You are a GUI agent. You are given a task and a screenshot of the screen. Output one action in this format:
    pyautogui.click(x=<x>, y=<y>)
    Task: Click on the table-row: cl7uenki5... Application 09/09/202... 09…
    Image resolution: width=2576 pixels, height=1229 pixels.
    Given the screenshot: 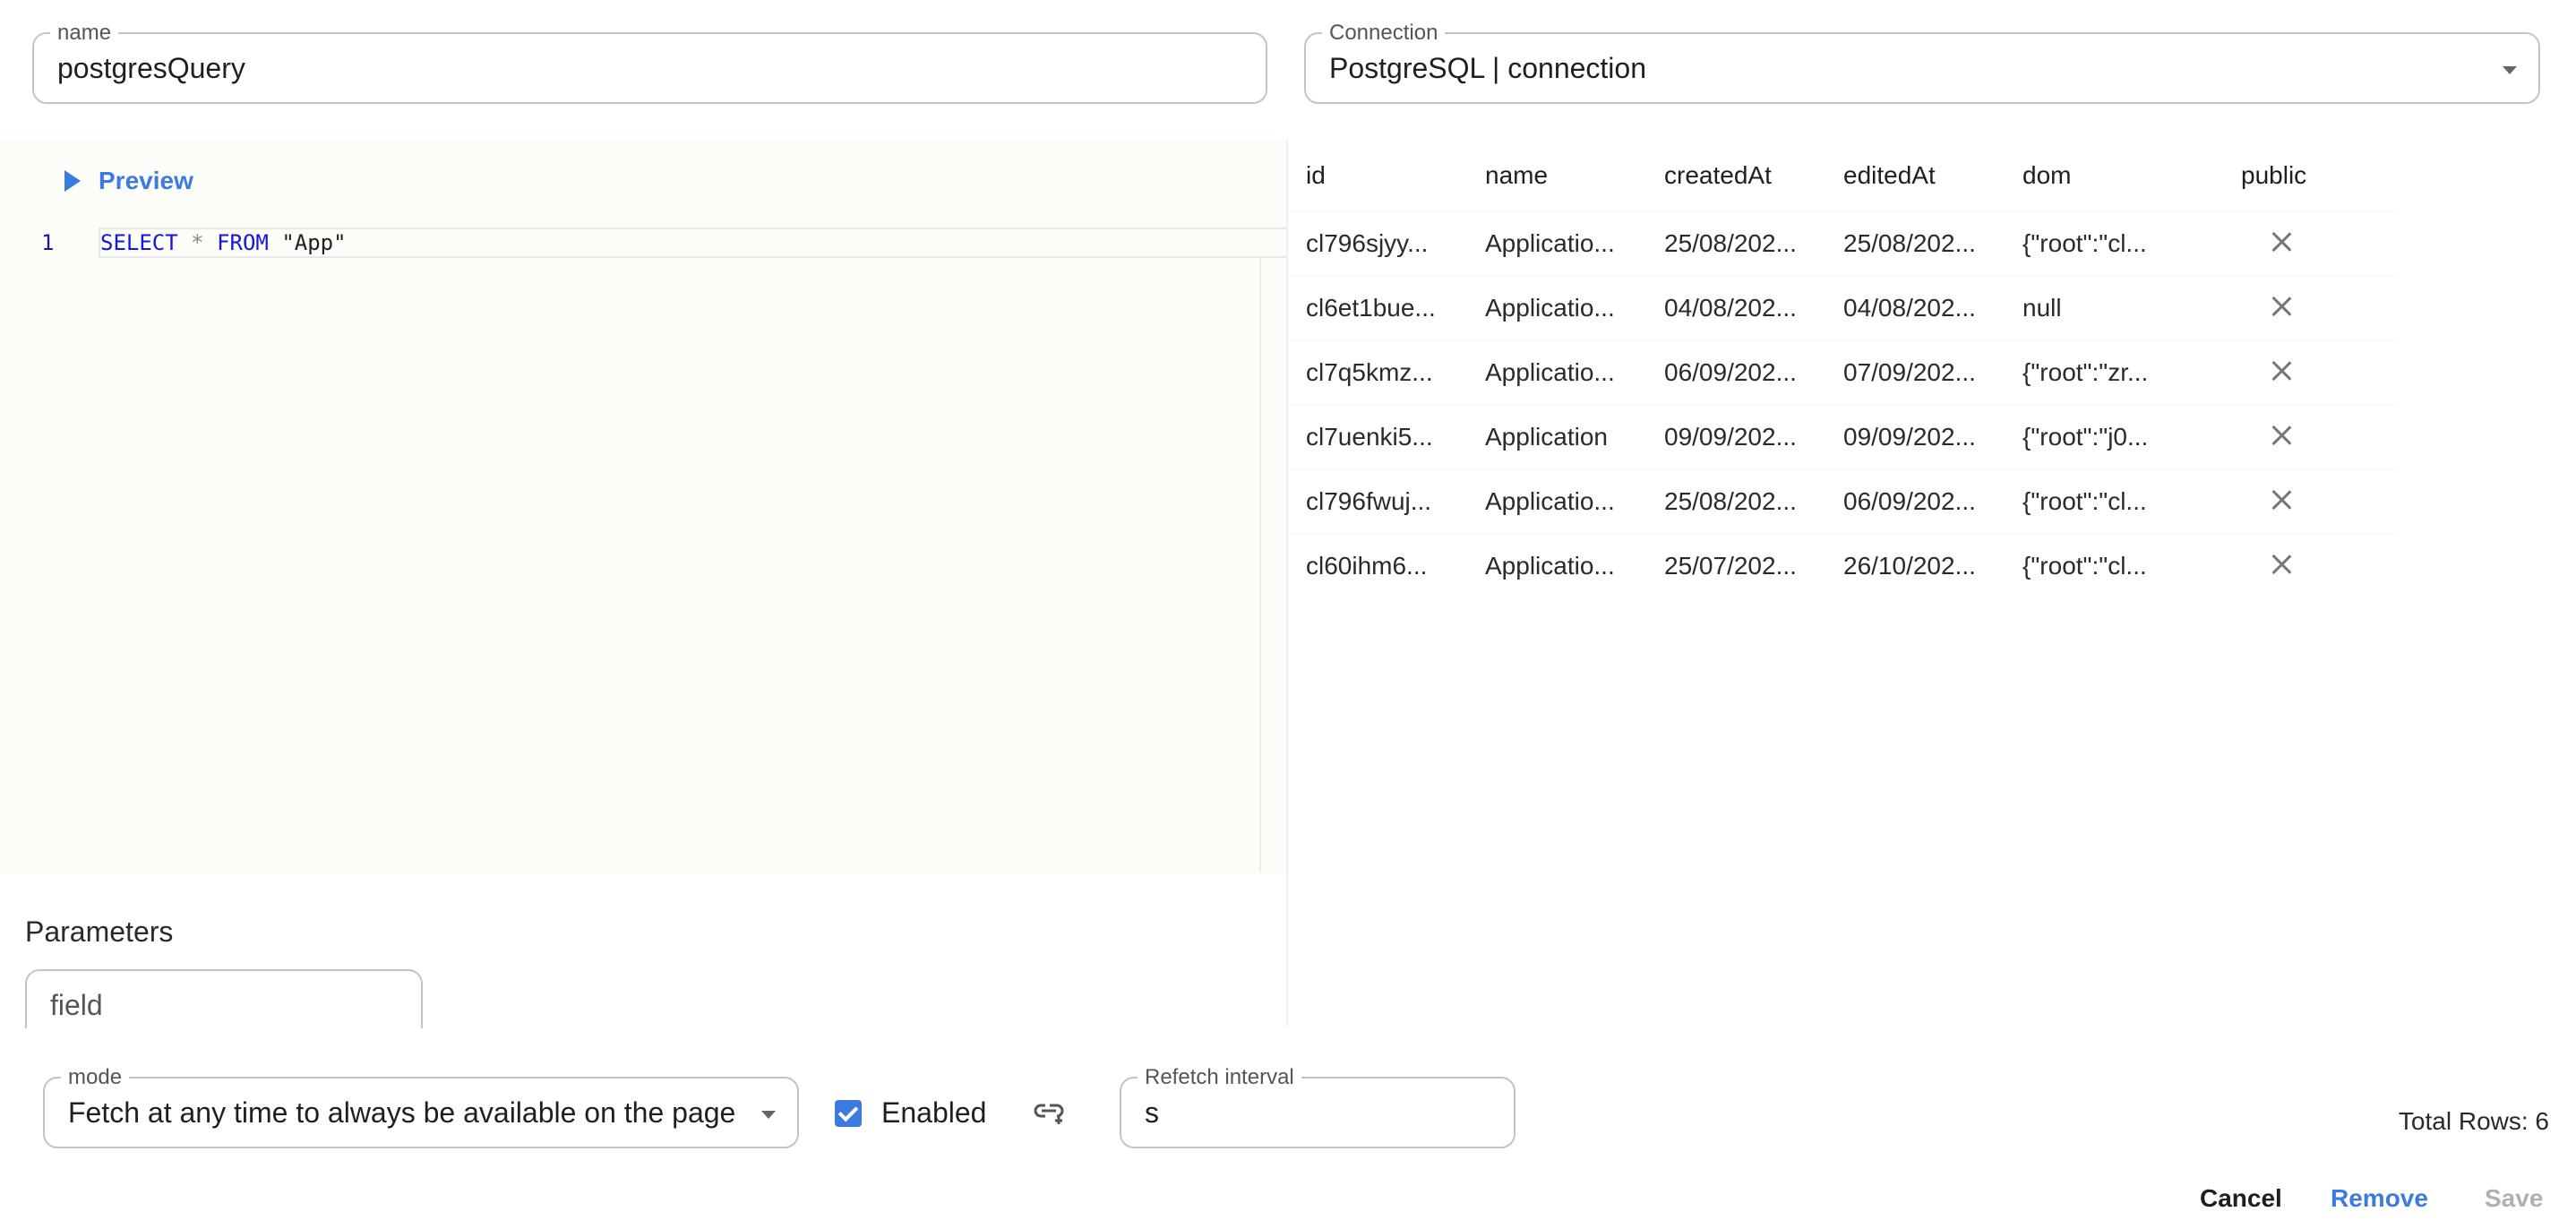 What is the action you would take?
    pyautogui.click(x=1842, y=437)
    